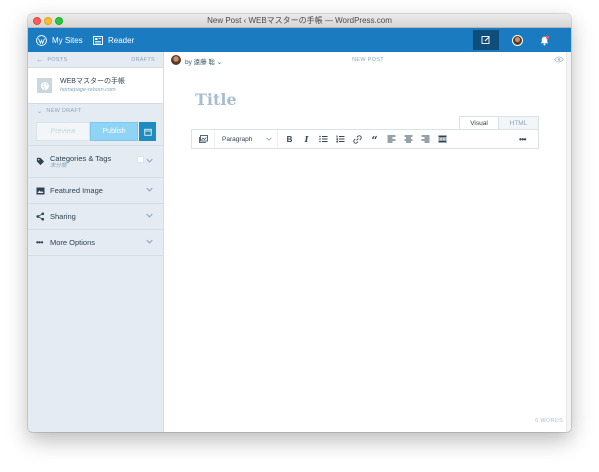 The height and width of the screenshot is (472, 599). What do you see at coordinates (63, 216) in the screenshot?
I see `sharing-label: Sharing` at bounding box center [63, 216].